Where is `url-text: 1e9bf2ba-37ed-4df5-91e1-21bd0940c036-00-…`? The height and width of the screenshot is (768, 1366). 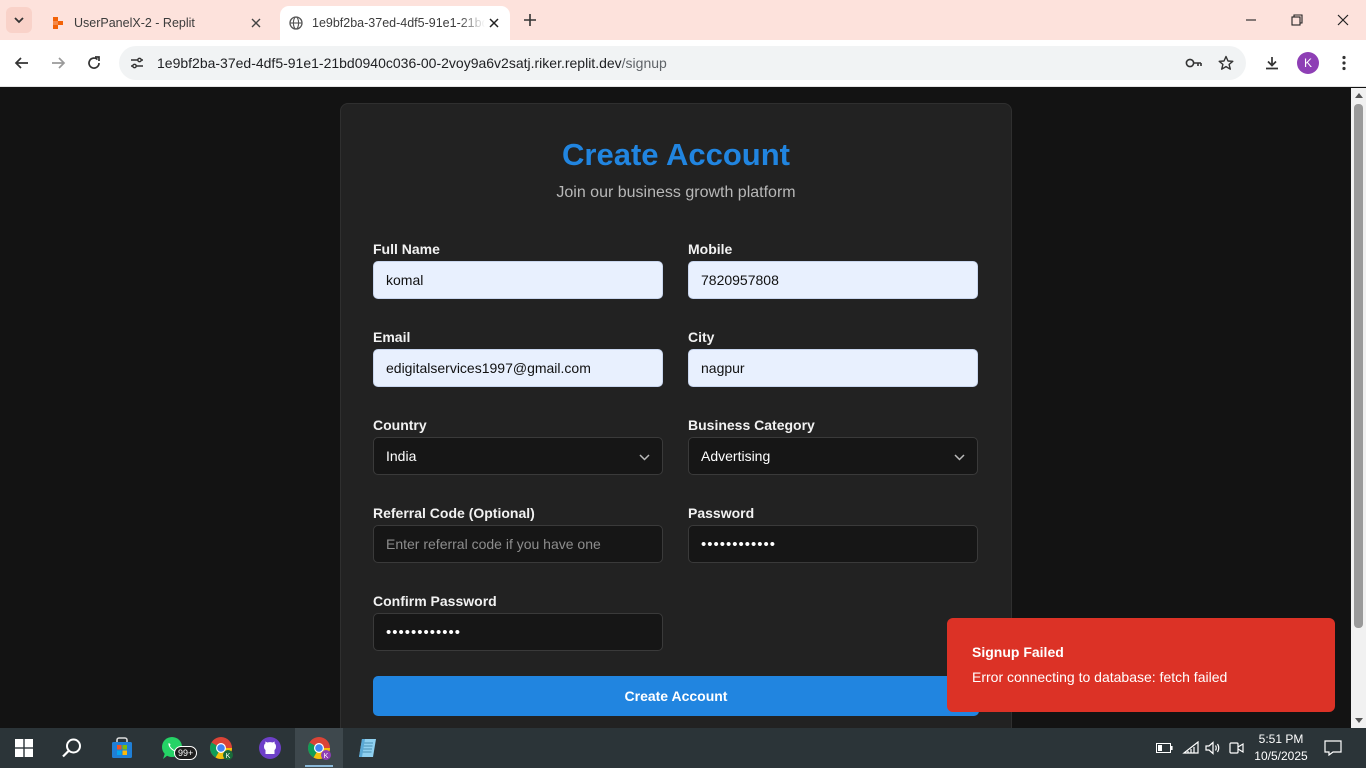
url-text: 1e9bf2ba-37ed-4df5-91e1-21bd0940c036-00-… is located at coordinates (669, 63).